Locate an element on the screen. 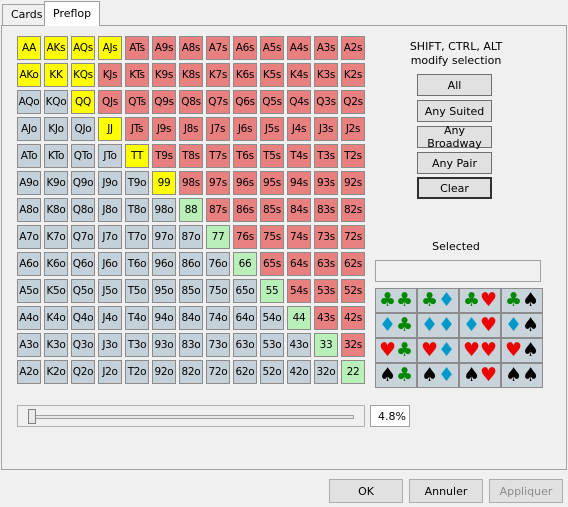 Image resolution: width=568 pixels, height=507 pixels. hand-cell-qq: QQ is located at coordinates (83, 102).